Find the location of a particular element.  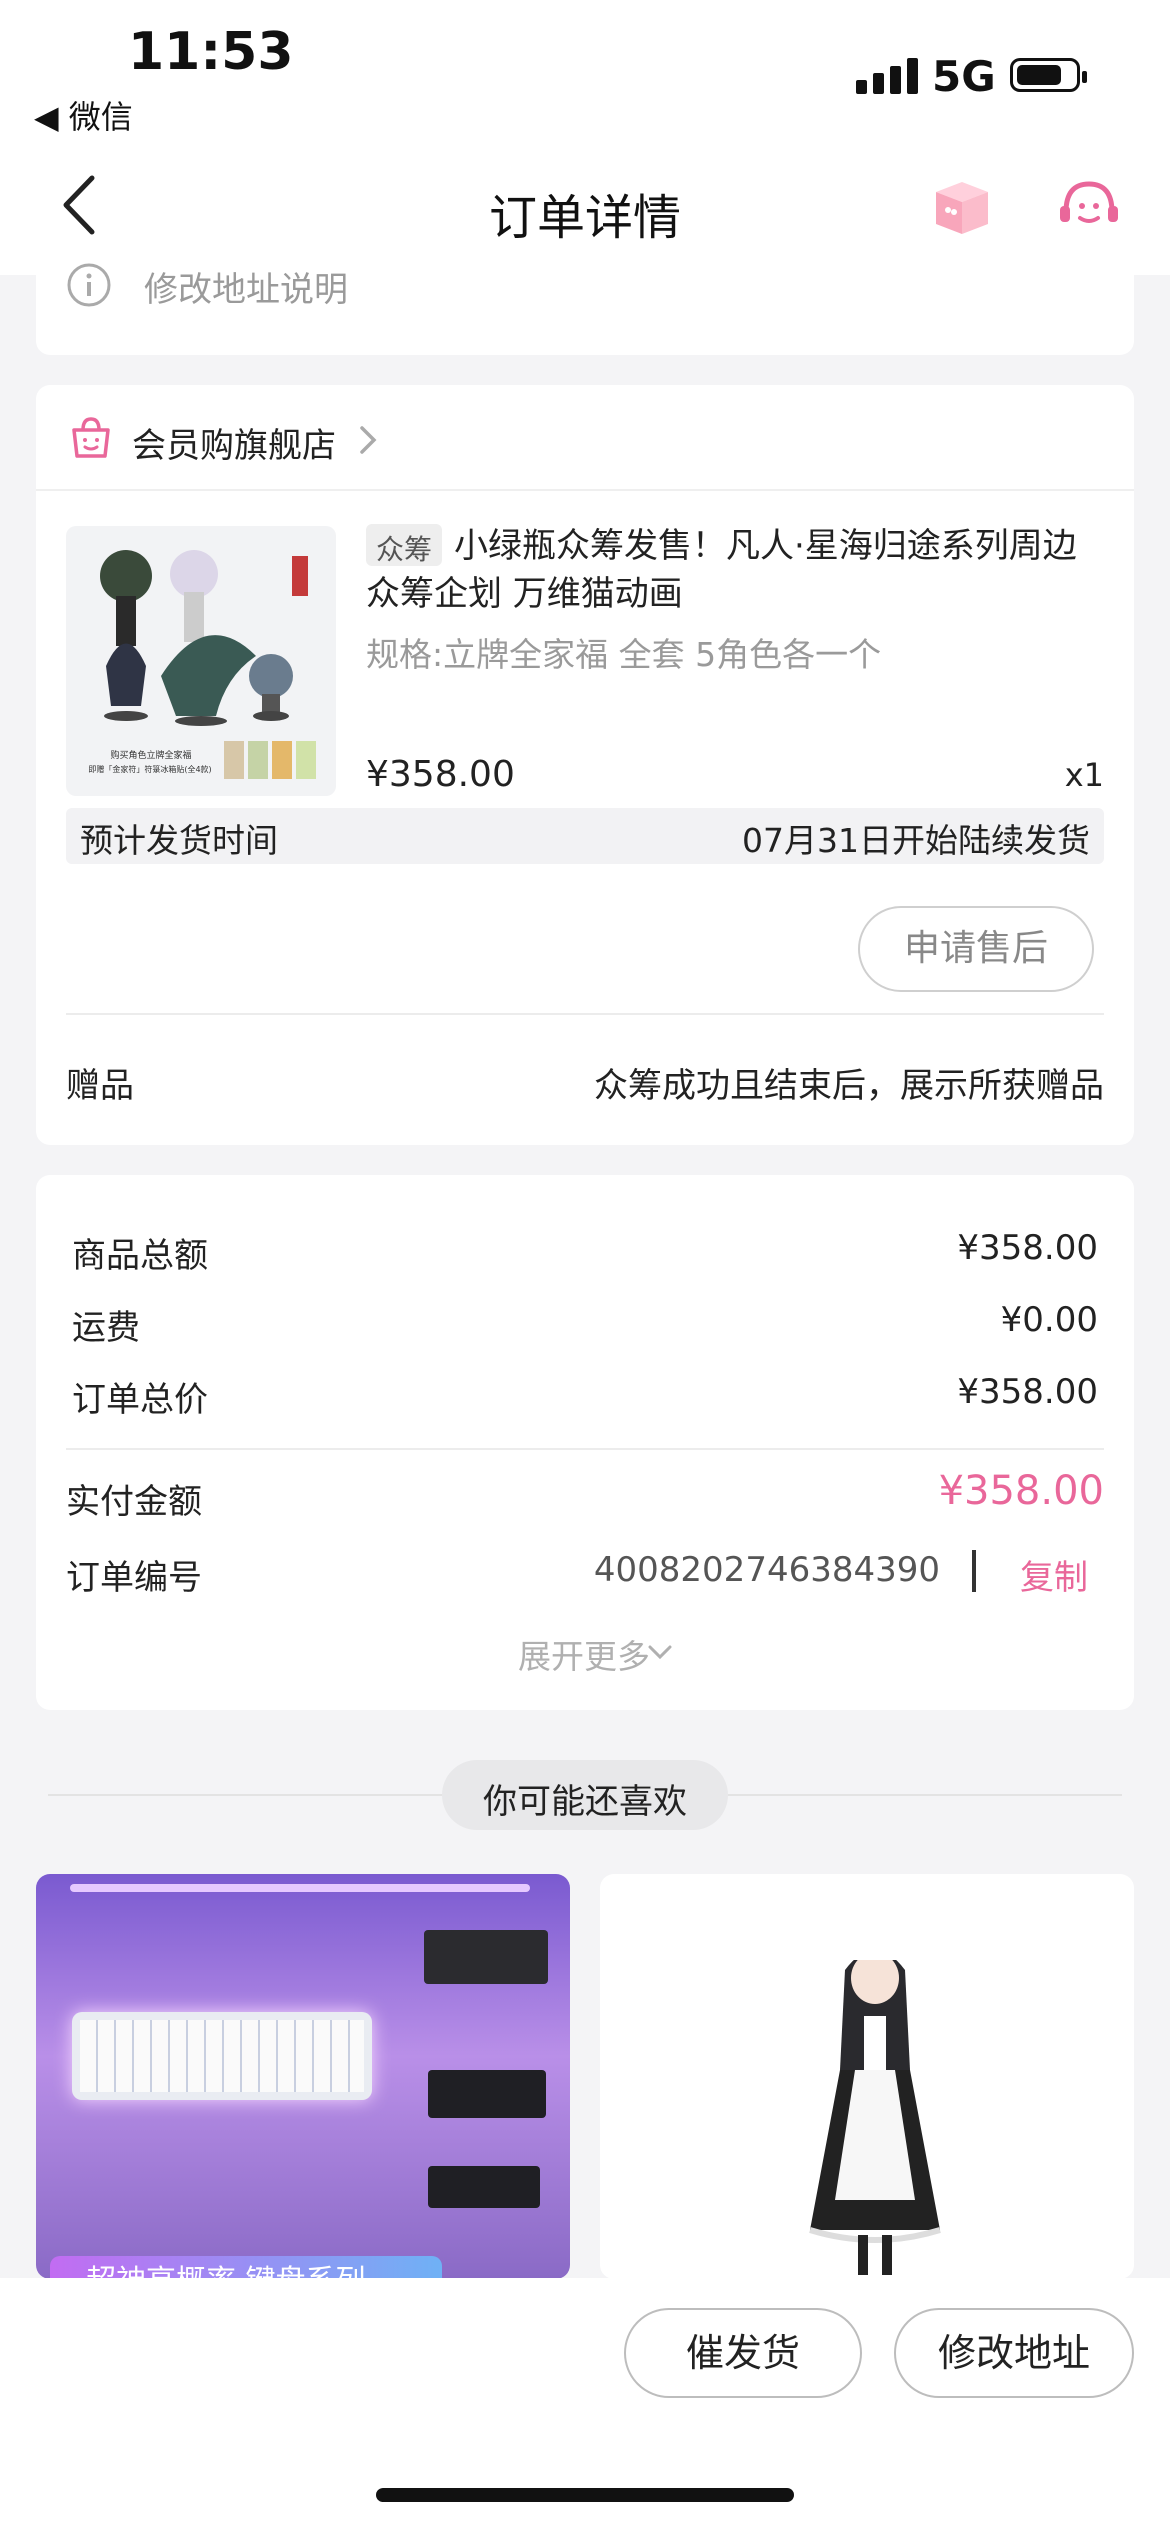

order-total-value: ¥358.00 is located at coordinates (1027, 1392).